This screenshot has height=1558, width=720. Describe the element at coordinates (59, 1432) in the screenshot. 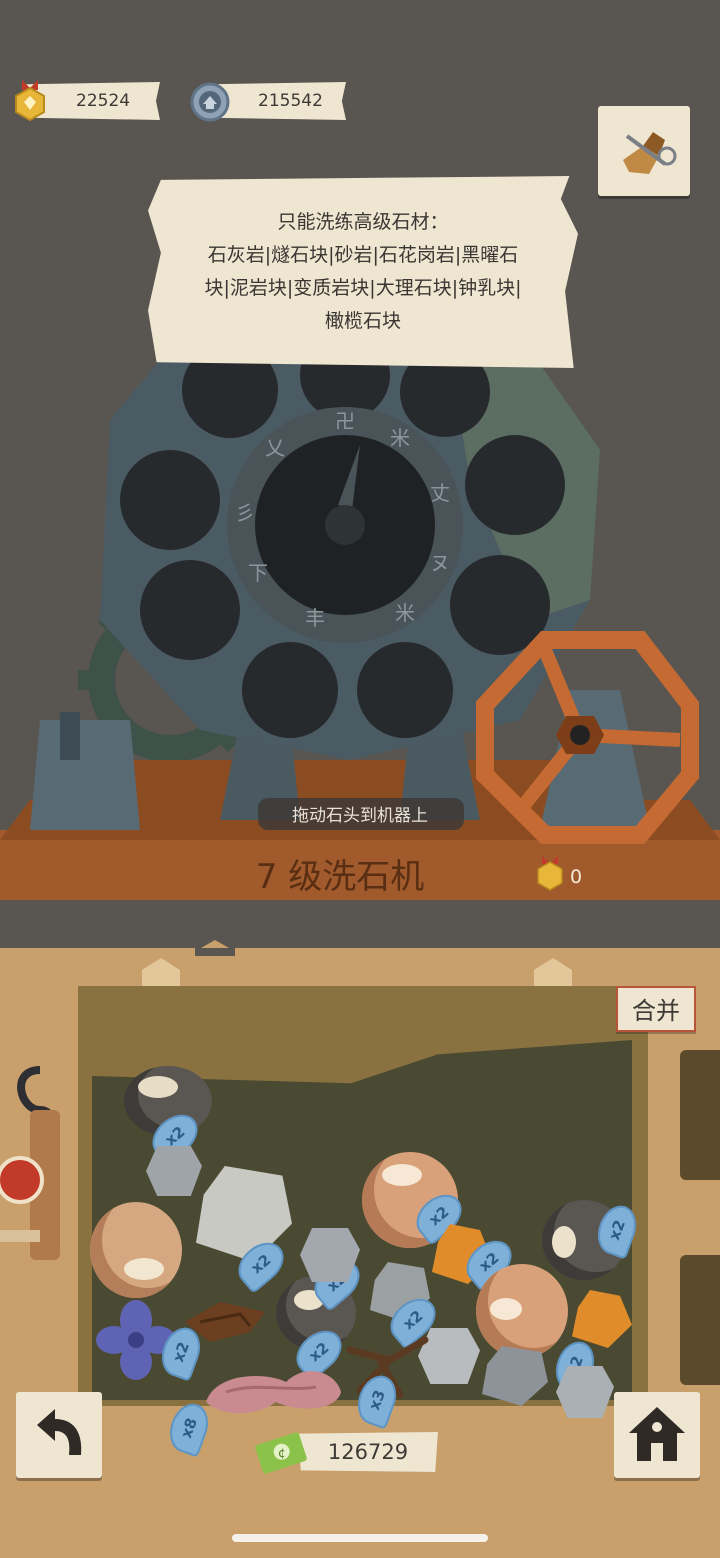

I see `back-arrow-icon` at that location.